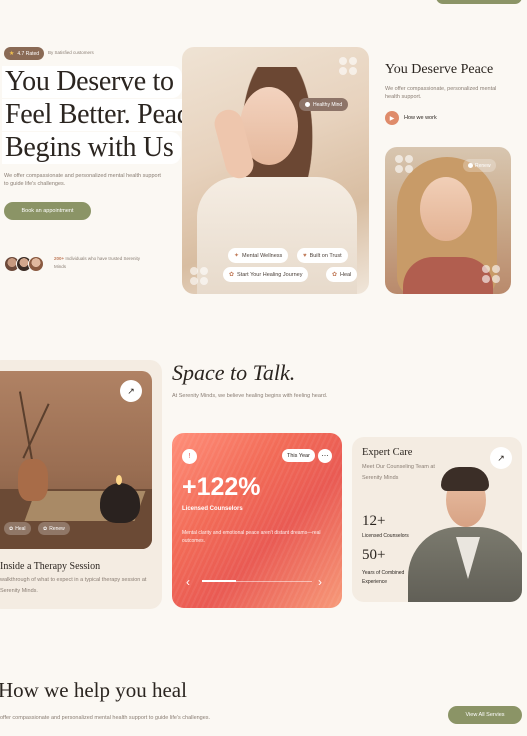  Describe the element at coordinates (24, 264) in the screenshot. I see `avatar-group` at that location.